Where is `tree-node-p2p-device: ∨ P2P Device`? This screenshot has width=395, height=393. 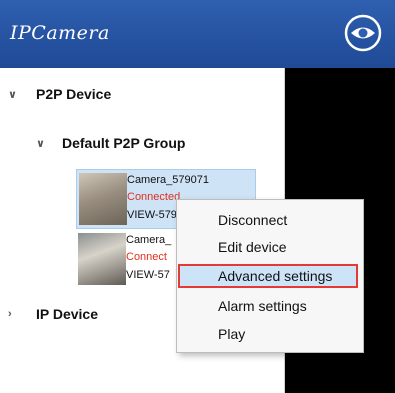 tree-node-p2p-device: ∨ P2P Device is located at coordinates (59, 94).